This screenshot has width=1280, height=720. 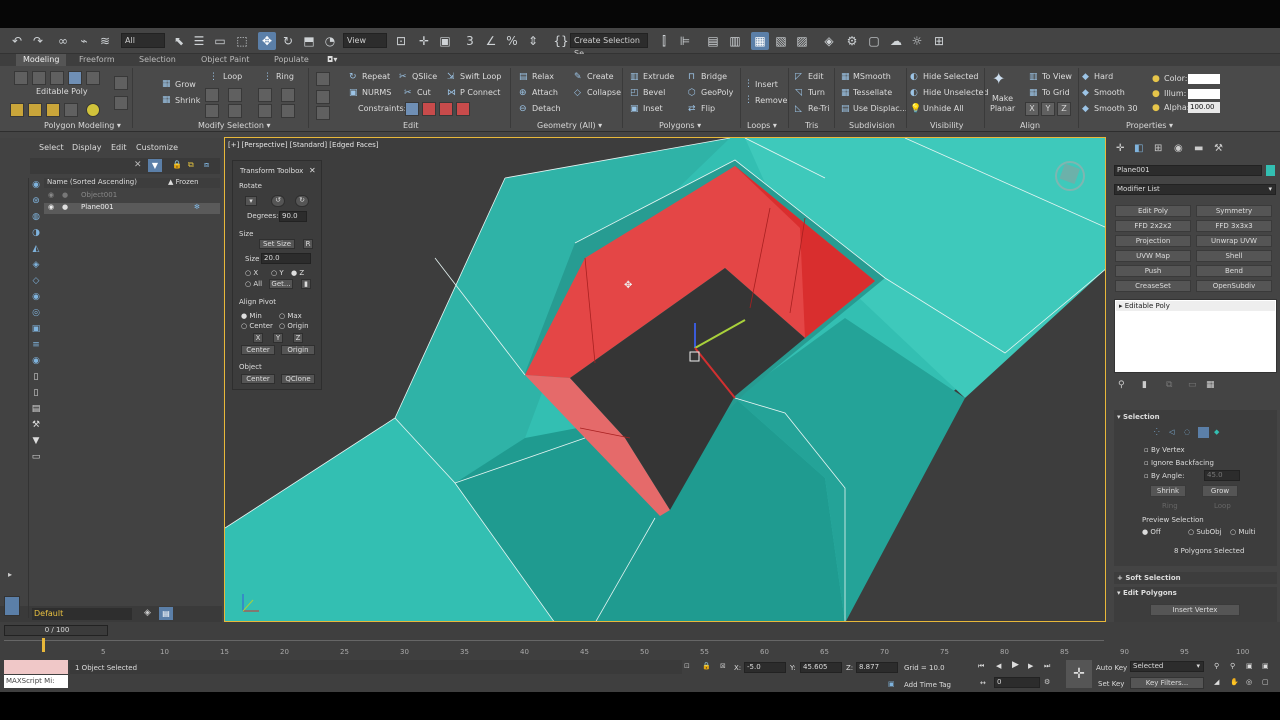 What do you see at coordinates (445, 41) in the screenshot?
I see `keyboard-shortcut-icon: ▣` at bounding box center [445, 41].